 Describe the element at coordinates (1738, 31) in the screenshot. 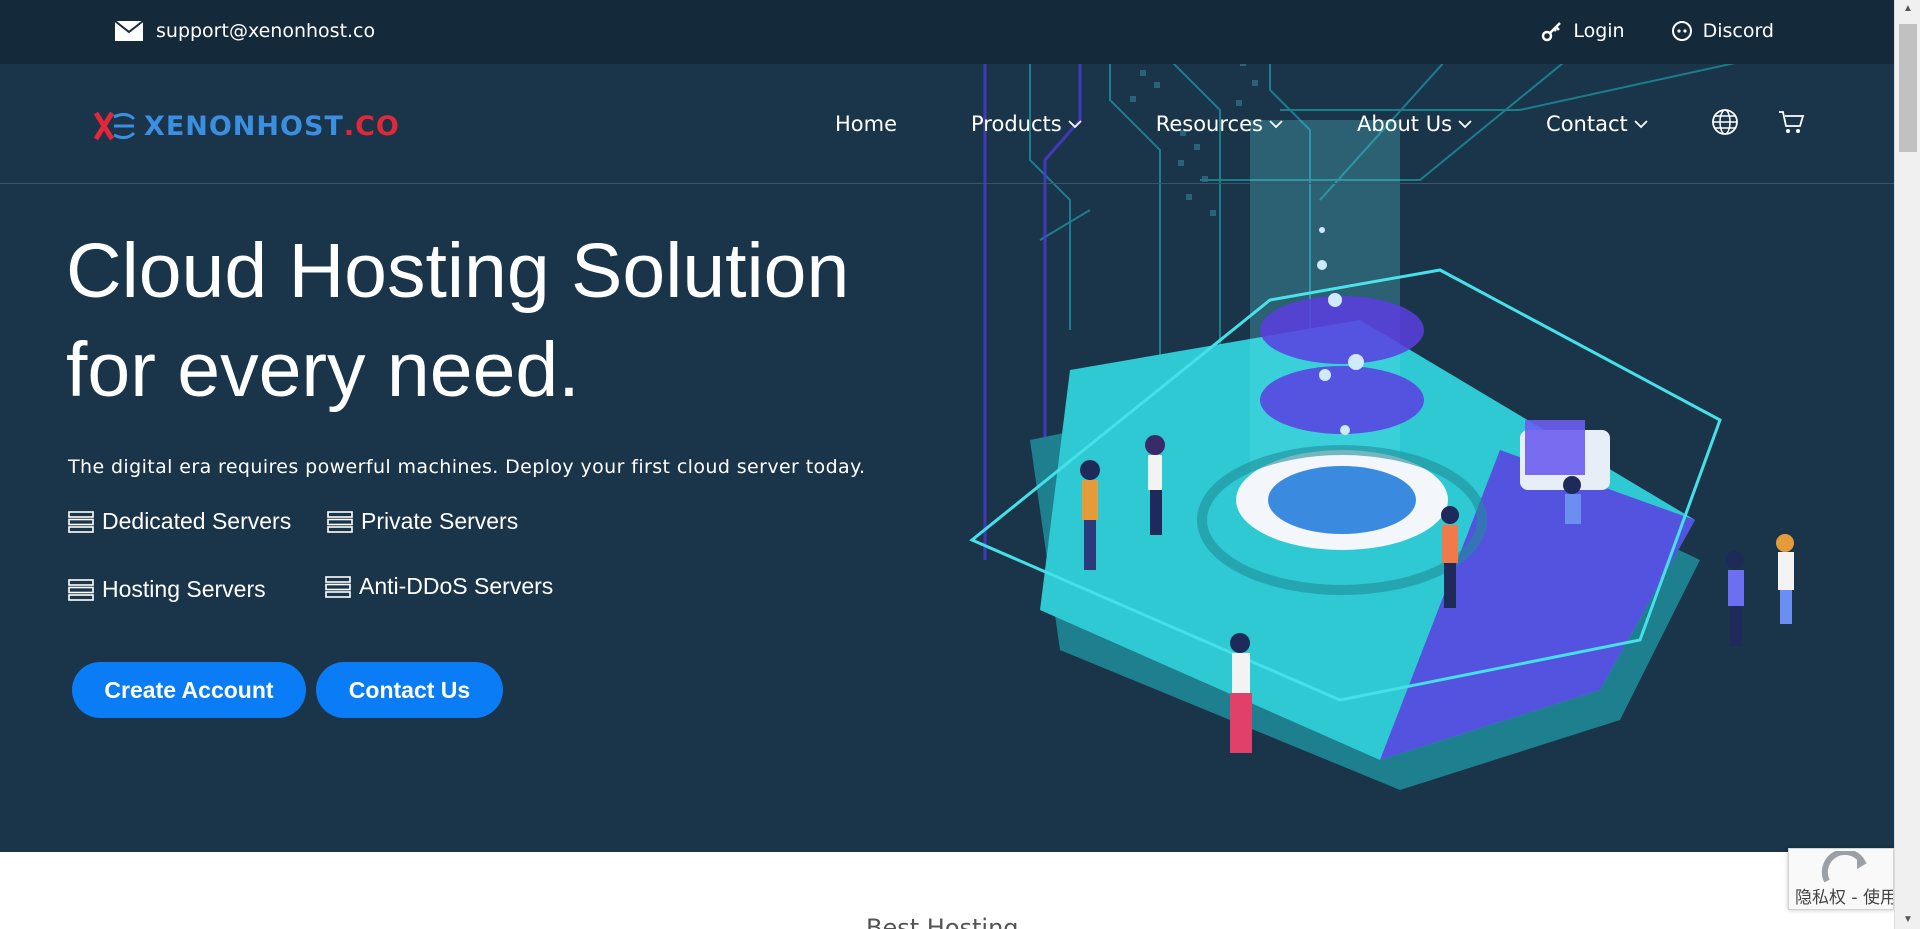

I see `discord-label: Discord` at that location.